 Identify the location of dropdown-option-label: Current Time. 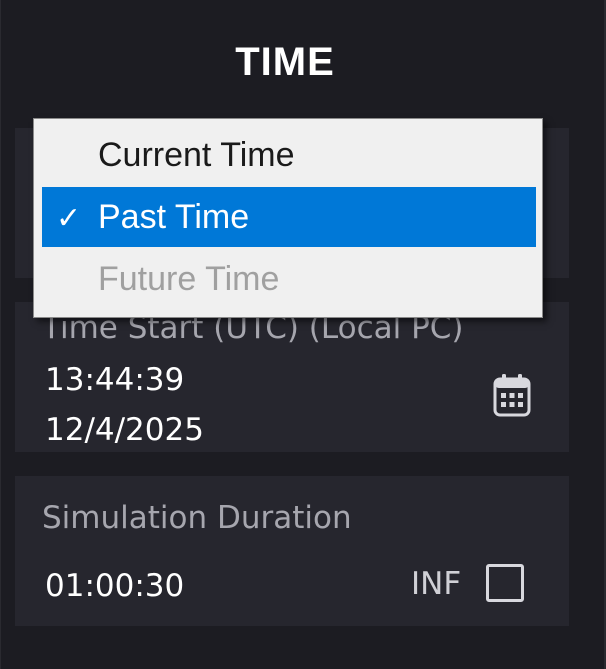
(196, 155).